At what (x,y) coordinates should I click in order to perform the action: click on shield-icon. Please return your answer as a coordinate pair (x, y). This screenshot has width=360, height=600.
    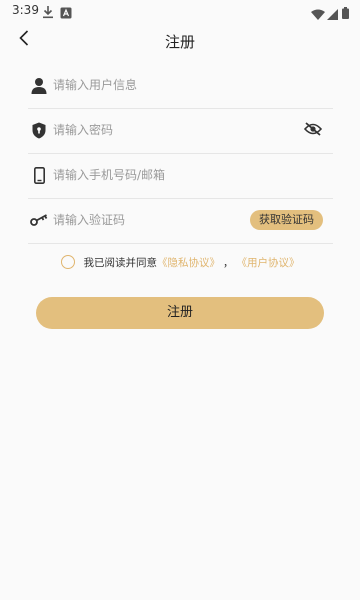
    Looking at the image, I should click on (39, 130).